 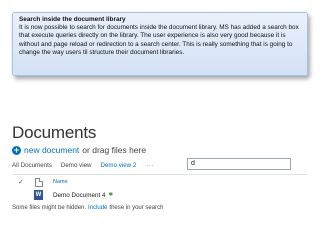 I want to click on library-search-box, so click(x=239, y=164).